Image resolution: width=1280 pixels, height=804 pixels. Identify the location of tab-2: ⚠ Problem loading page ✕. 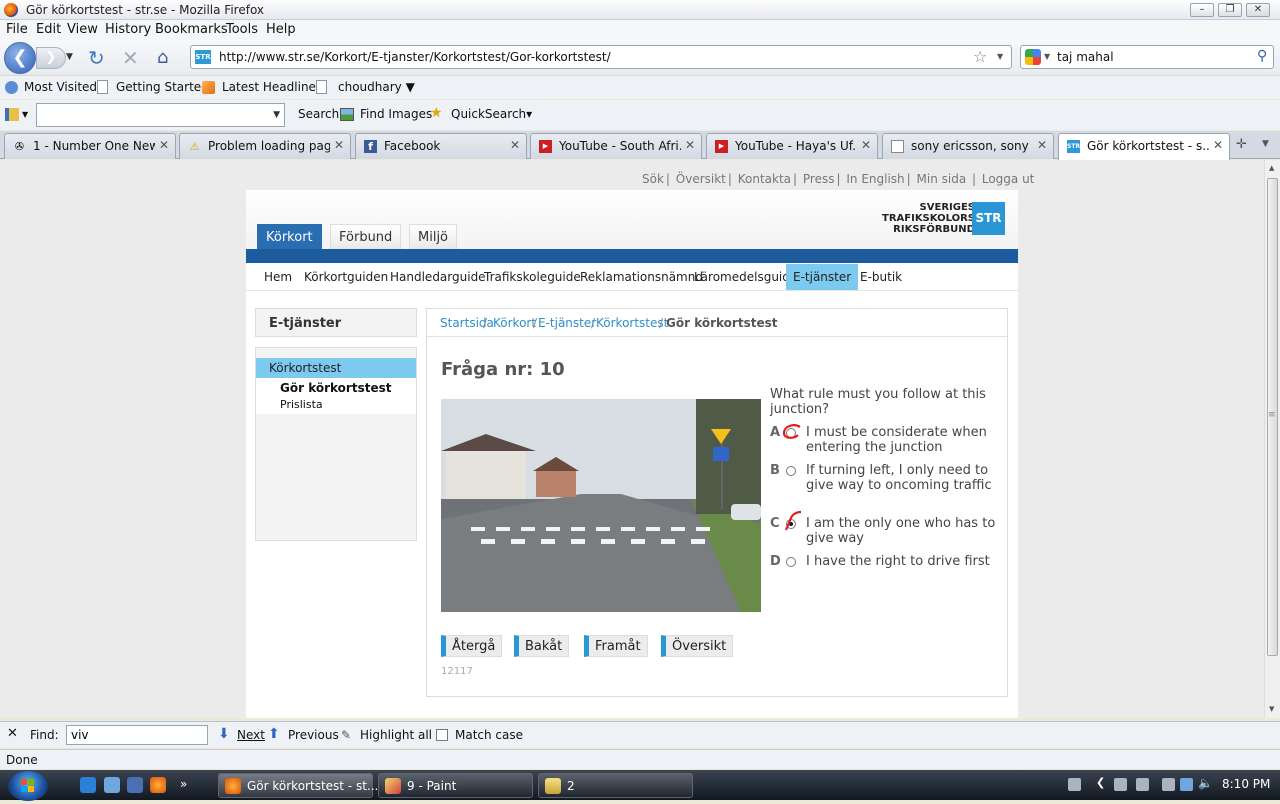
(265, 146).